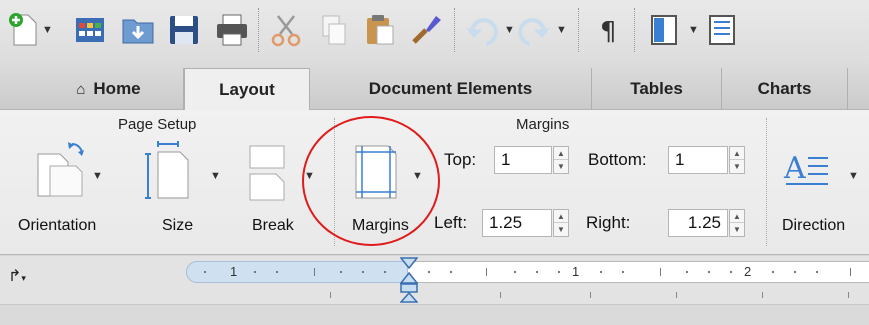  Describe the element at coordinates (57, 225) in the screenshot. I see `orientation-label: Orientation` at that location.